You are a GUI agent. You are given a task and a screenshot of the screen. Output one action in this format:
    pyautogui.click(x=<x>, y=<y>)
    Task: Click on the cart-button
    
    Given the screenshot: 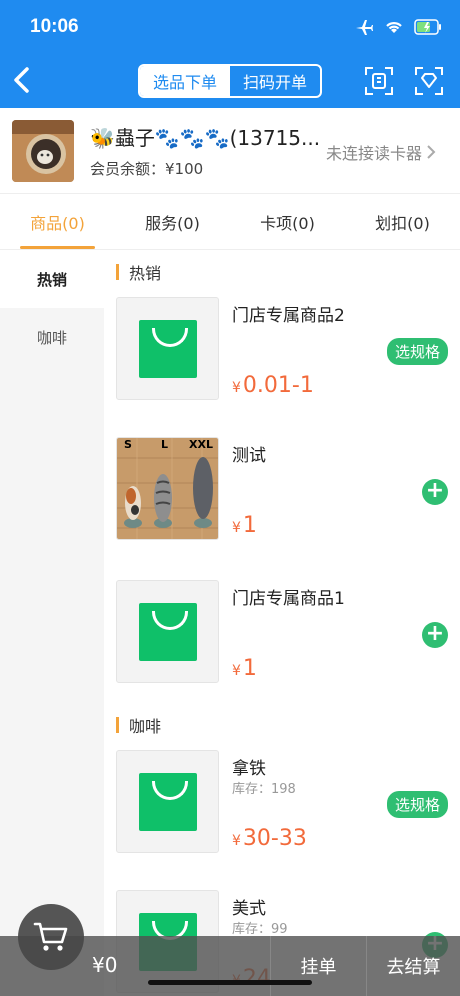 What is the action you would take?
    pyautogui.click(x=51, y=937)
    